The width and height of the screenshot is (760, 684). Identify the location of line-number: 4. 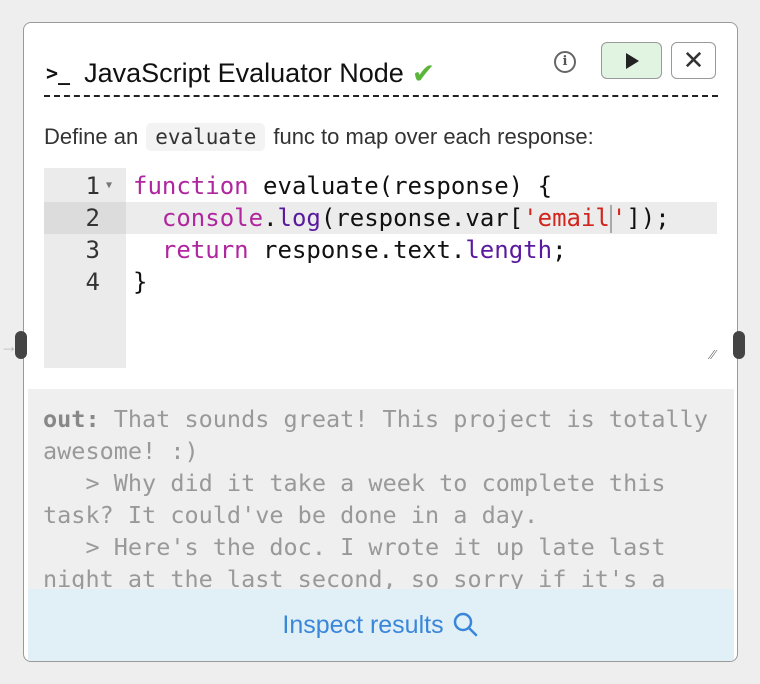
(92, 282).